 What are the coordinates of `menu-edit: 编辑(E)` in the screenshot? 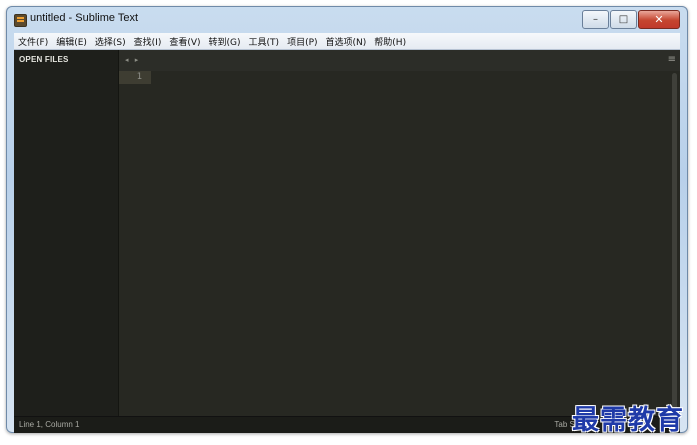 It's located at (71, 41).